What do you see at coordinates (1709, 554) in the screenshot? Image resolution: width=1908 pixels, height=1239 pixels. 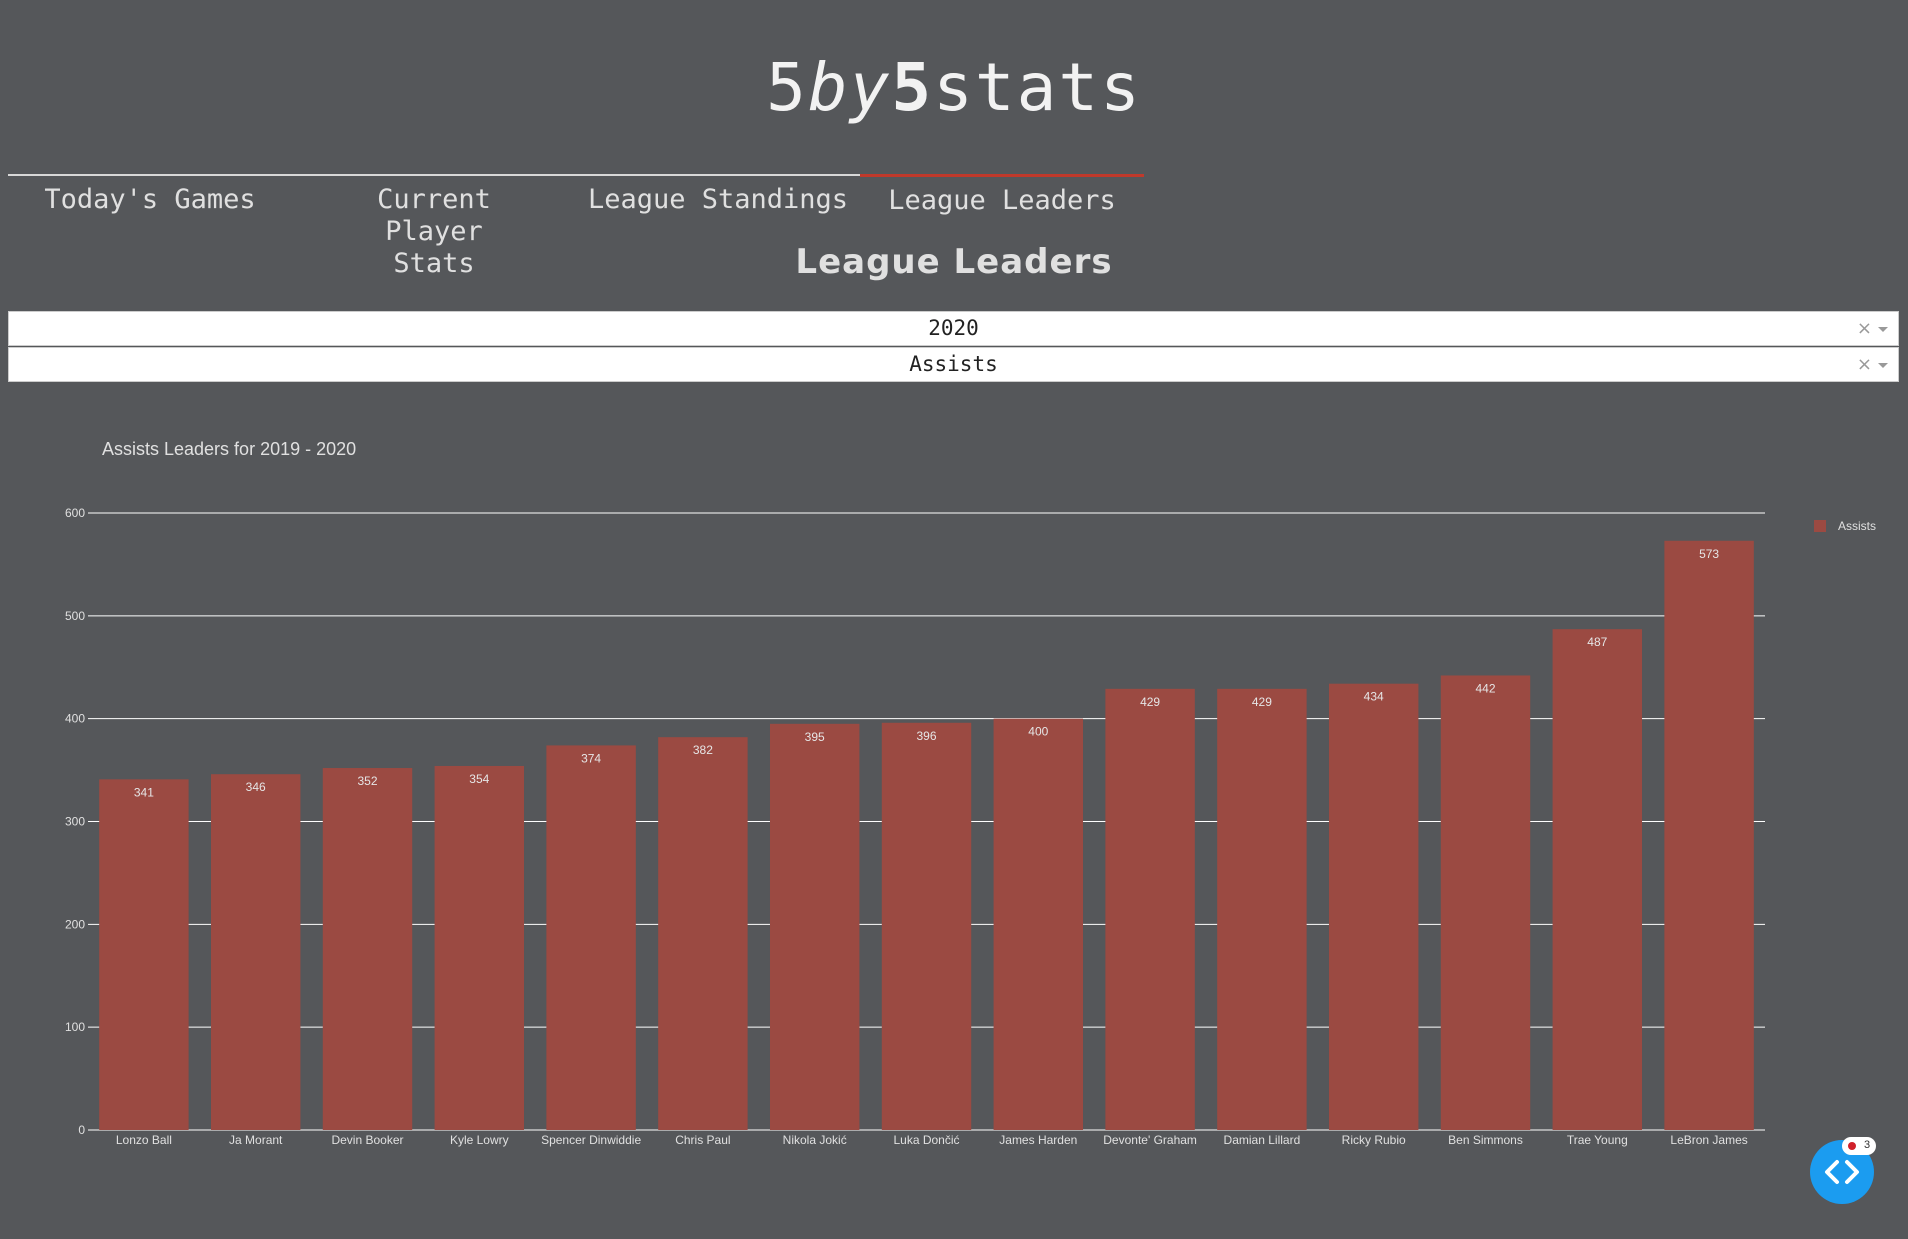 I see `bar-value-label: 573` at bounding box center [1709, 554].